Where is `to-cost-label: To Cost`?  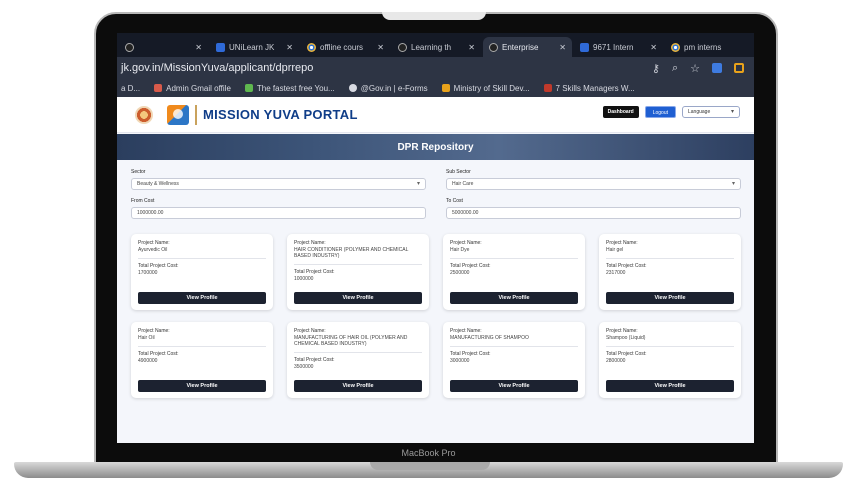
to-cost-label: To Cost is located at coordinates (454, 201).